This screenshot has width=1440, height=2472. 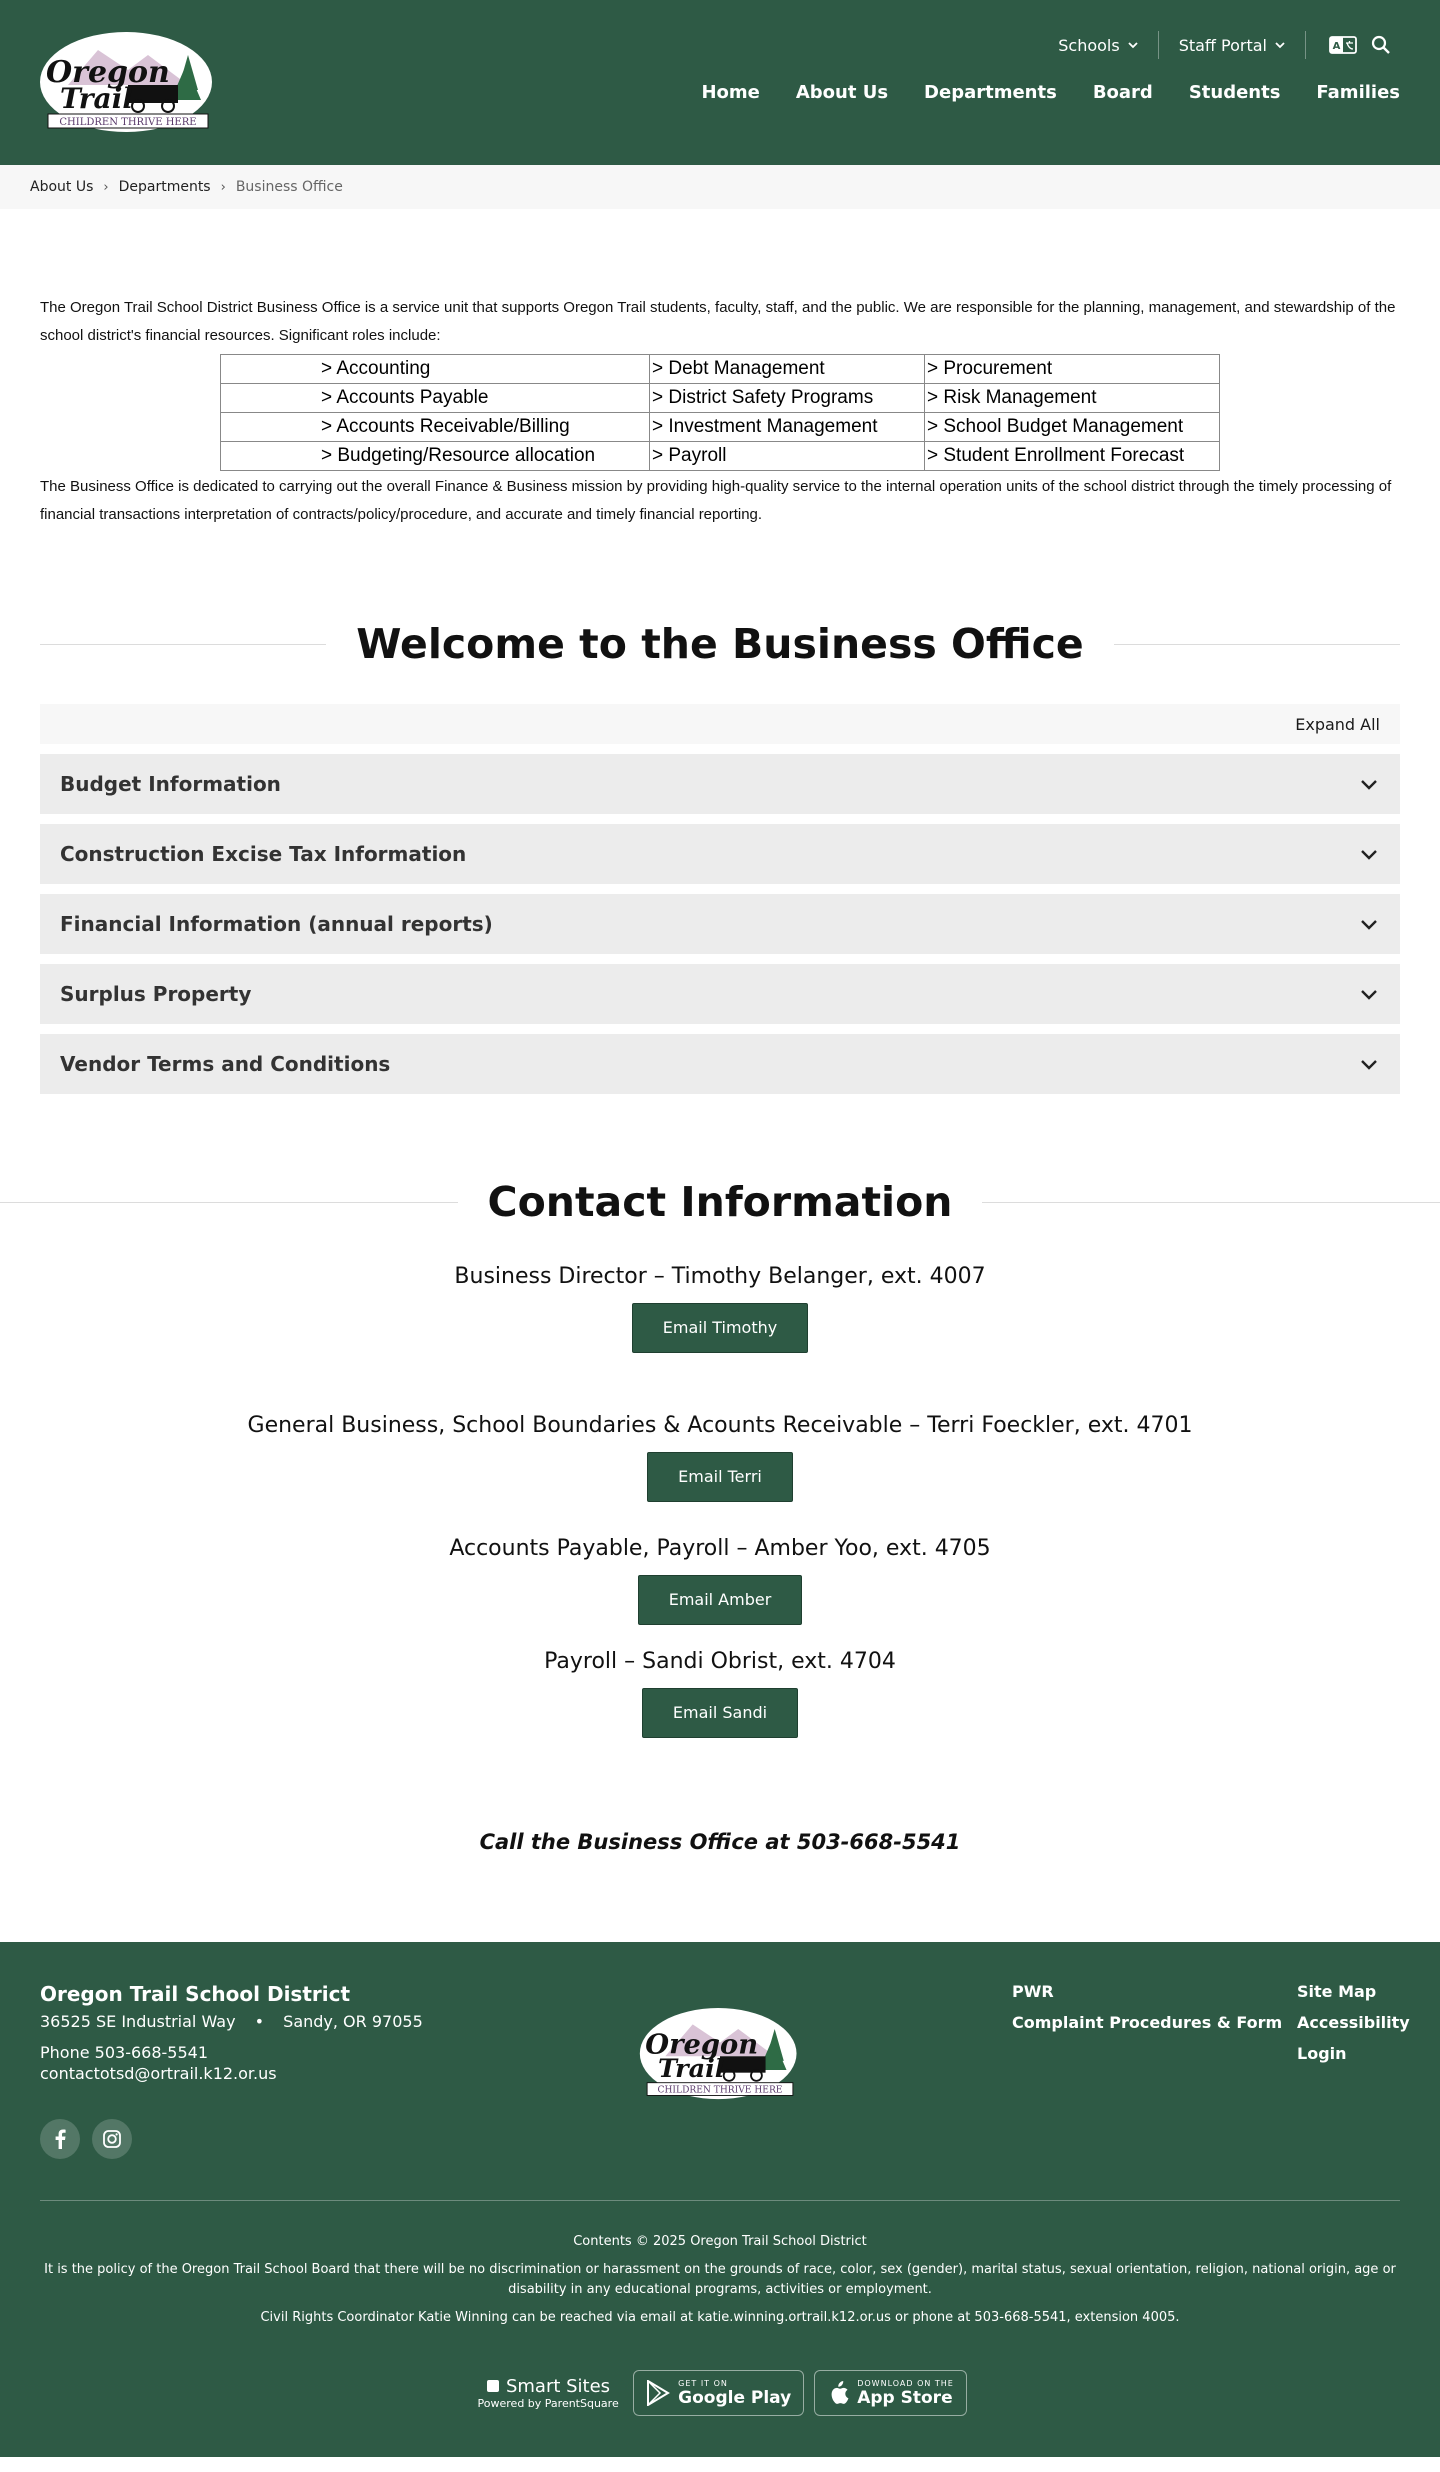 I want to click on email-amber-button: Email Amber, so click(x=720, y=1600).